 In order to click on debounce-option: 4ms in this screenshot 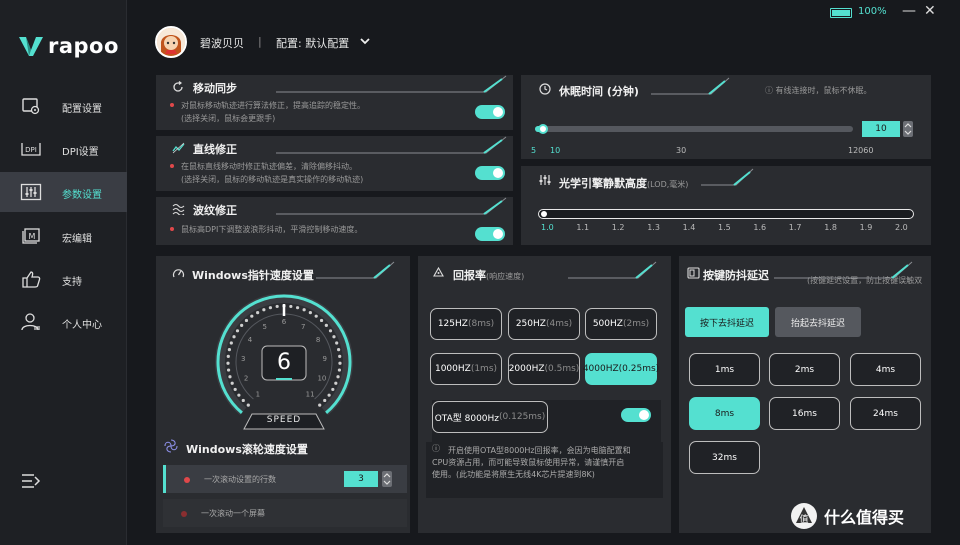, I will do `click(885, 369)`.